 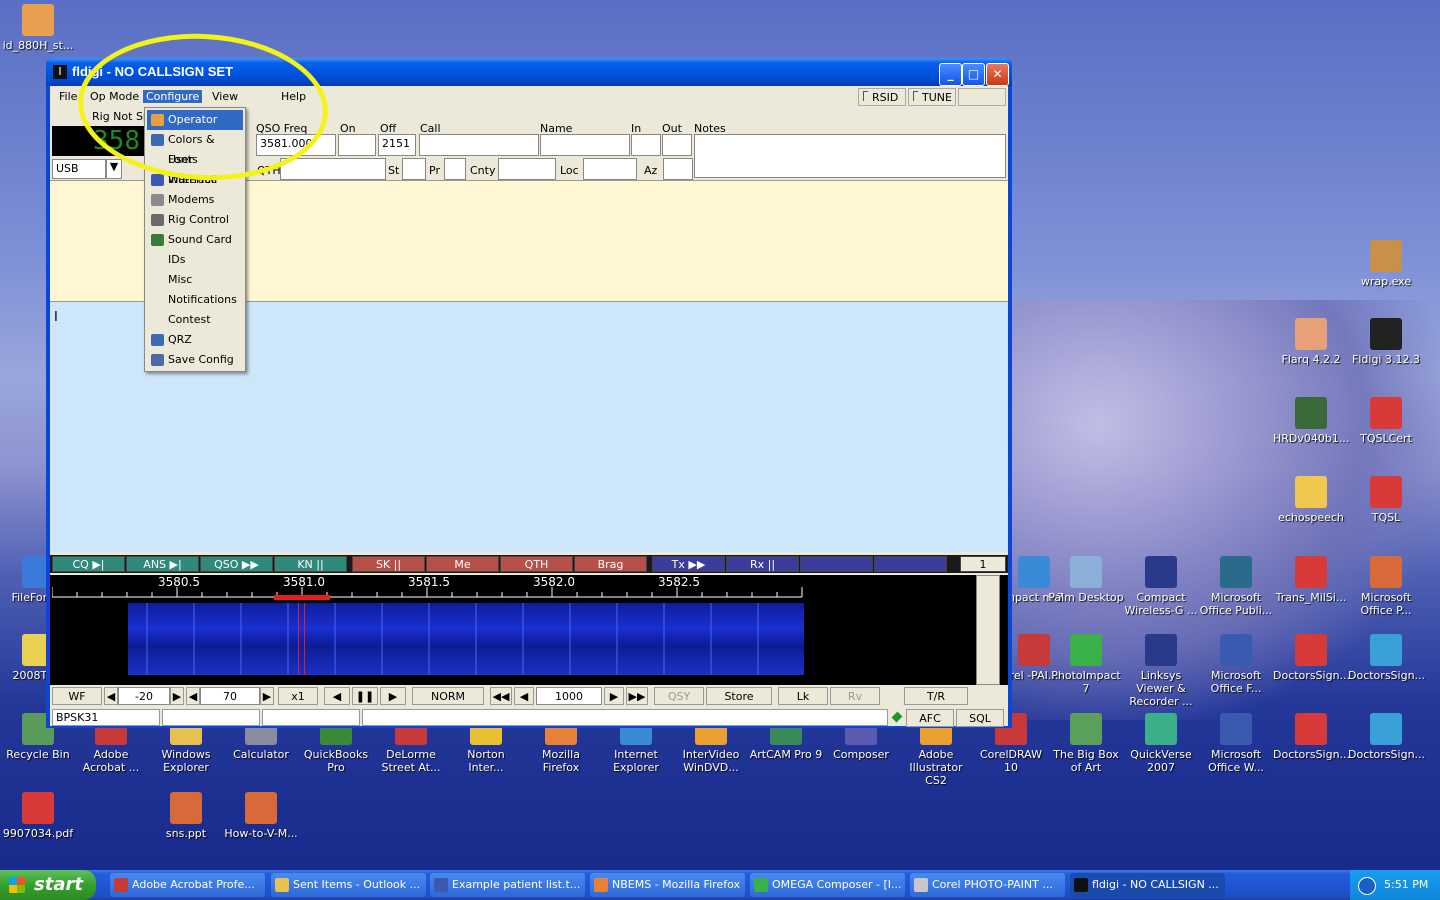 I want to click on tray-network-icon, so click(x=1367, y=886).